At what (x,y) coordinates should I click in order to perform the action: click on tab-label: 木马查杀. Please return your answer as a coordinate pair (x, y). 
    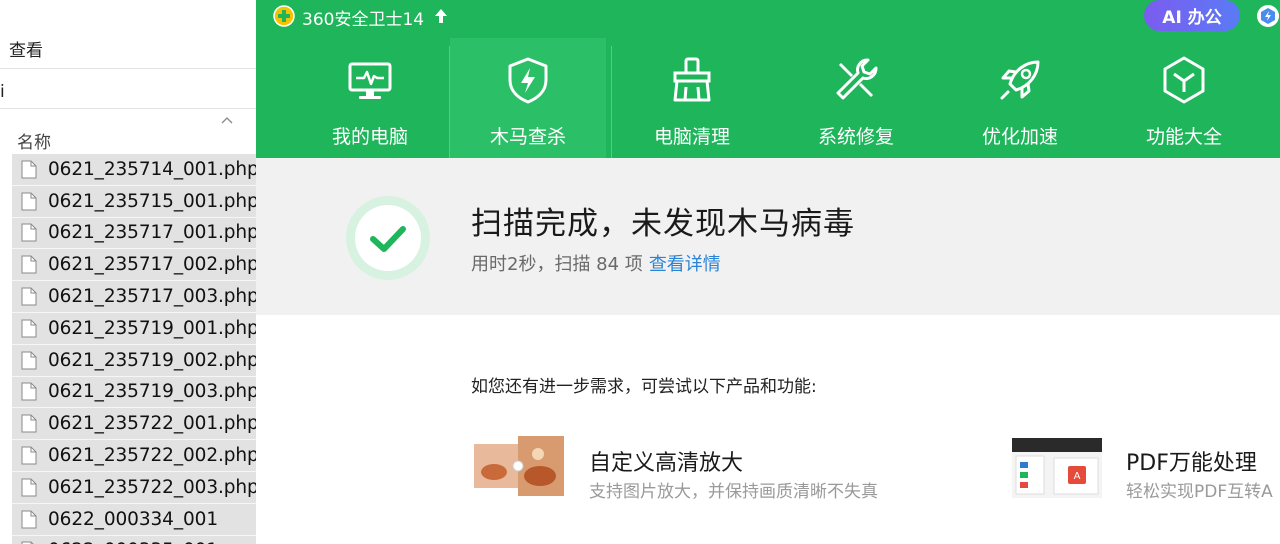
    Looking at the image, I should click on (527, 137).